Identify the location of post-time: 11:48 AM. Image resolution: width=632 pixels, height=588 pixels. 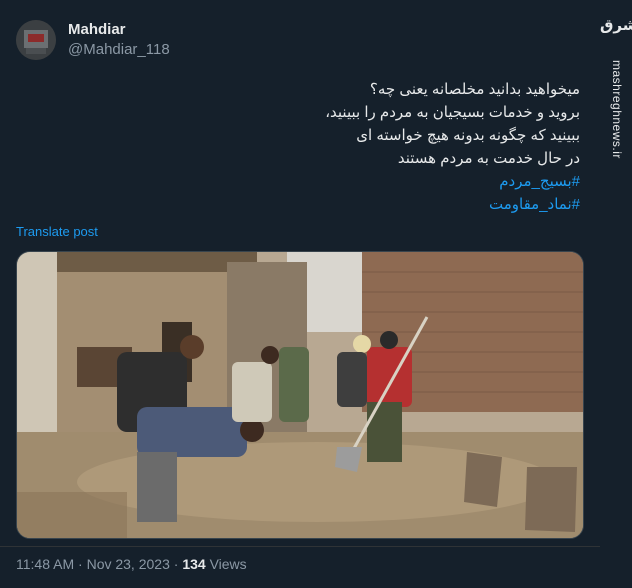
(45, 564).